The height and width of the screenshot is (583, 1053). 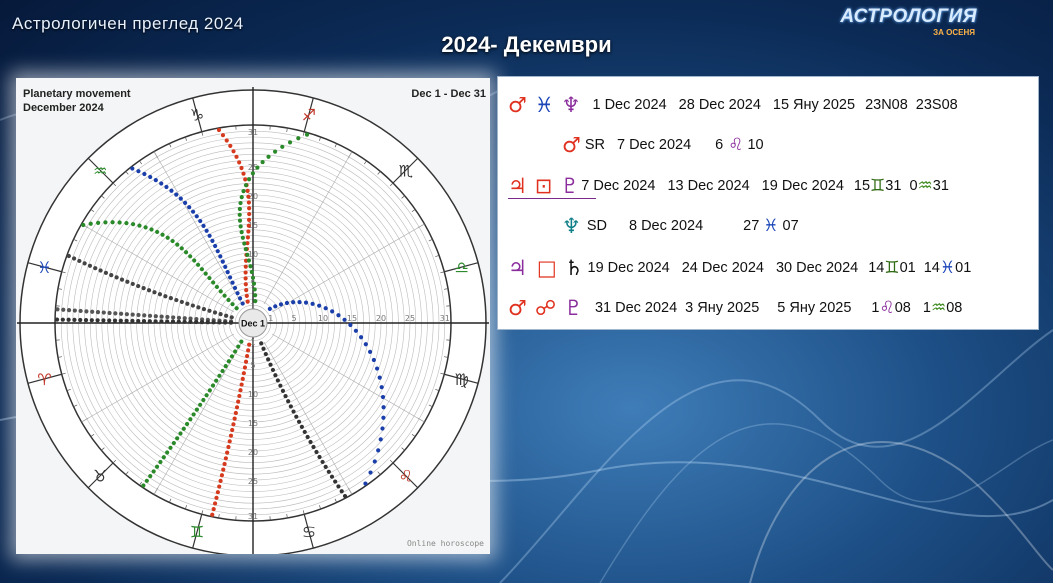 What do you see at coordinates (573, 307) in the screenshot?
I see `pluto-icon: ♇` at bounding box center [573, 307].